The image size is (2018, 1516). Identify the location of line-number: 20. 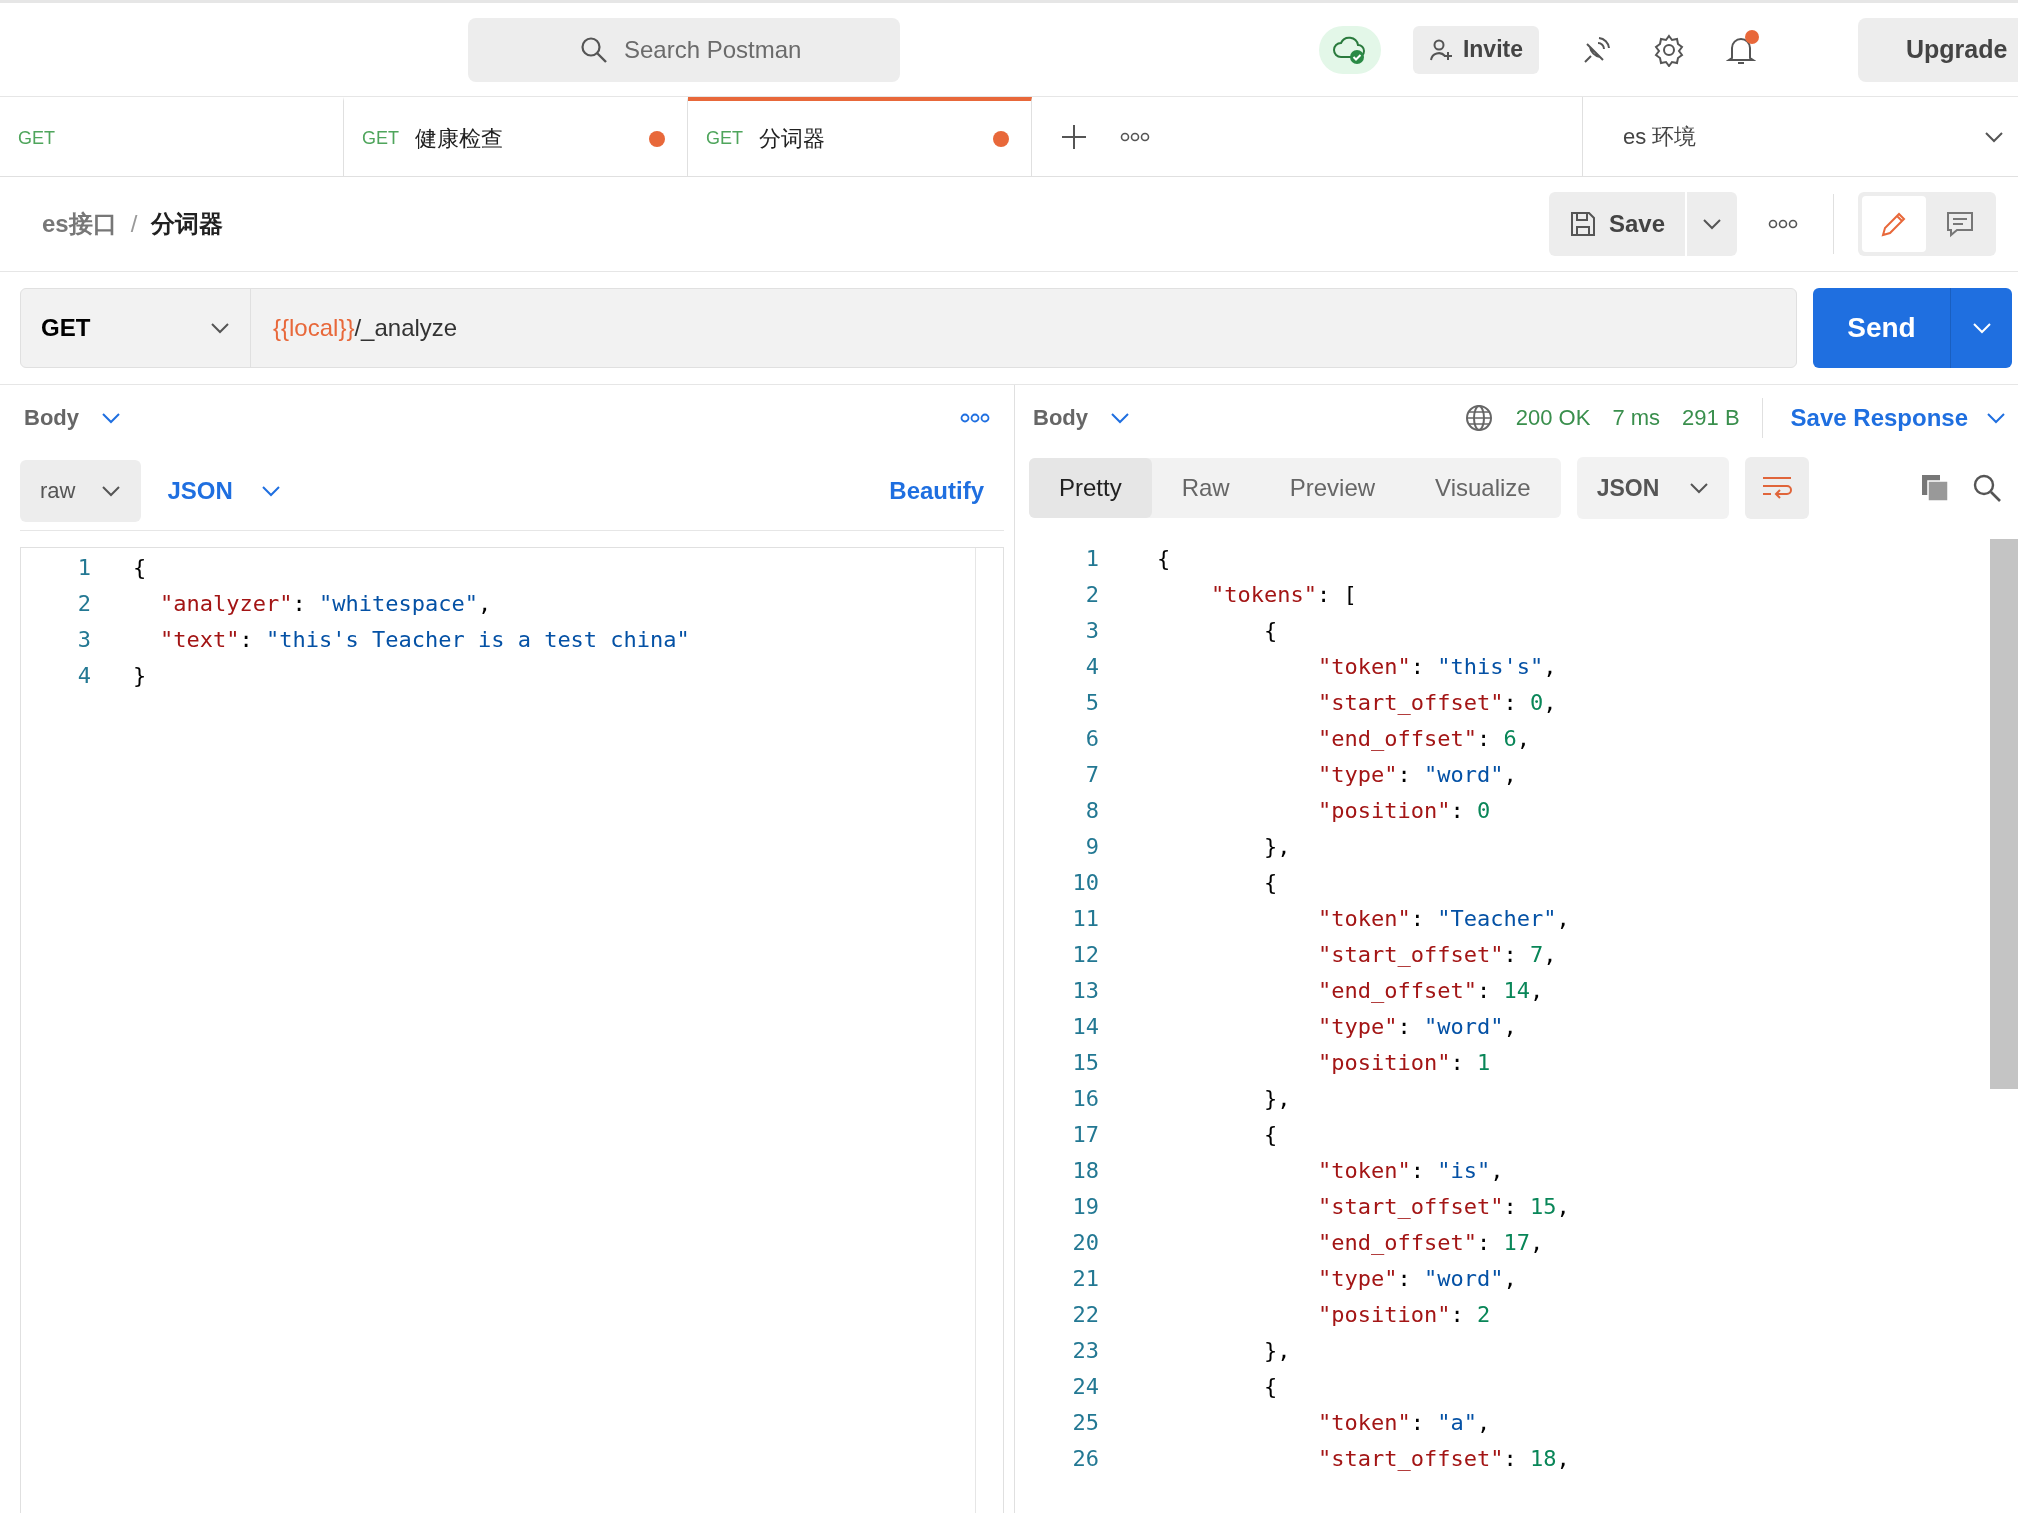
(1085, 1243).